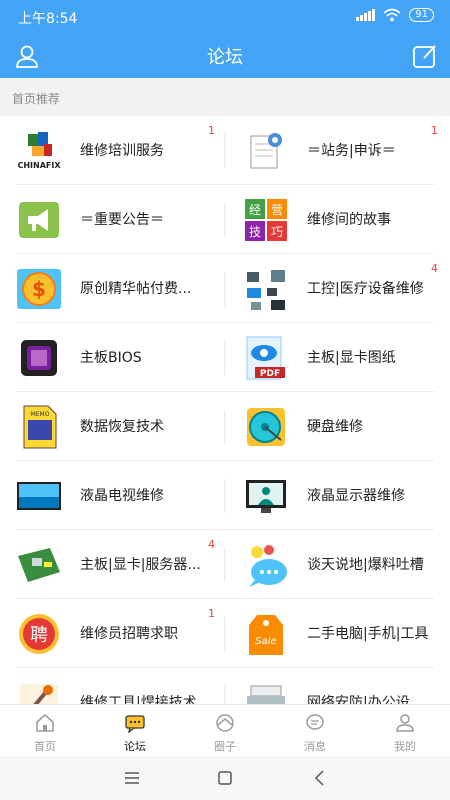 The width and height of the screenshot is (450, 800). Describe the element at coordinates (129, 634) in the screenshot. I see `forum-label: 维修员招聘求职` at that location.